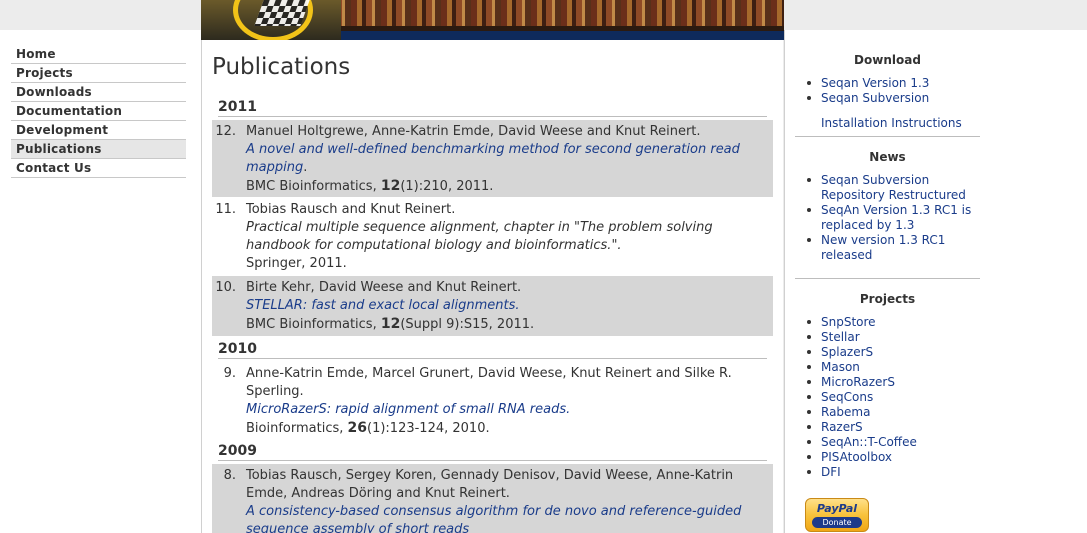 This screenshot has height=533, width=1087. What do you see at coordinates (887, 157) in the screenshot?
I see `news-heading: News` at bounding box center [887, 157].